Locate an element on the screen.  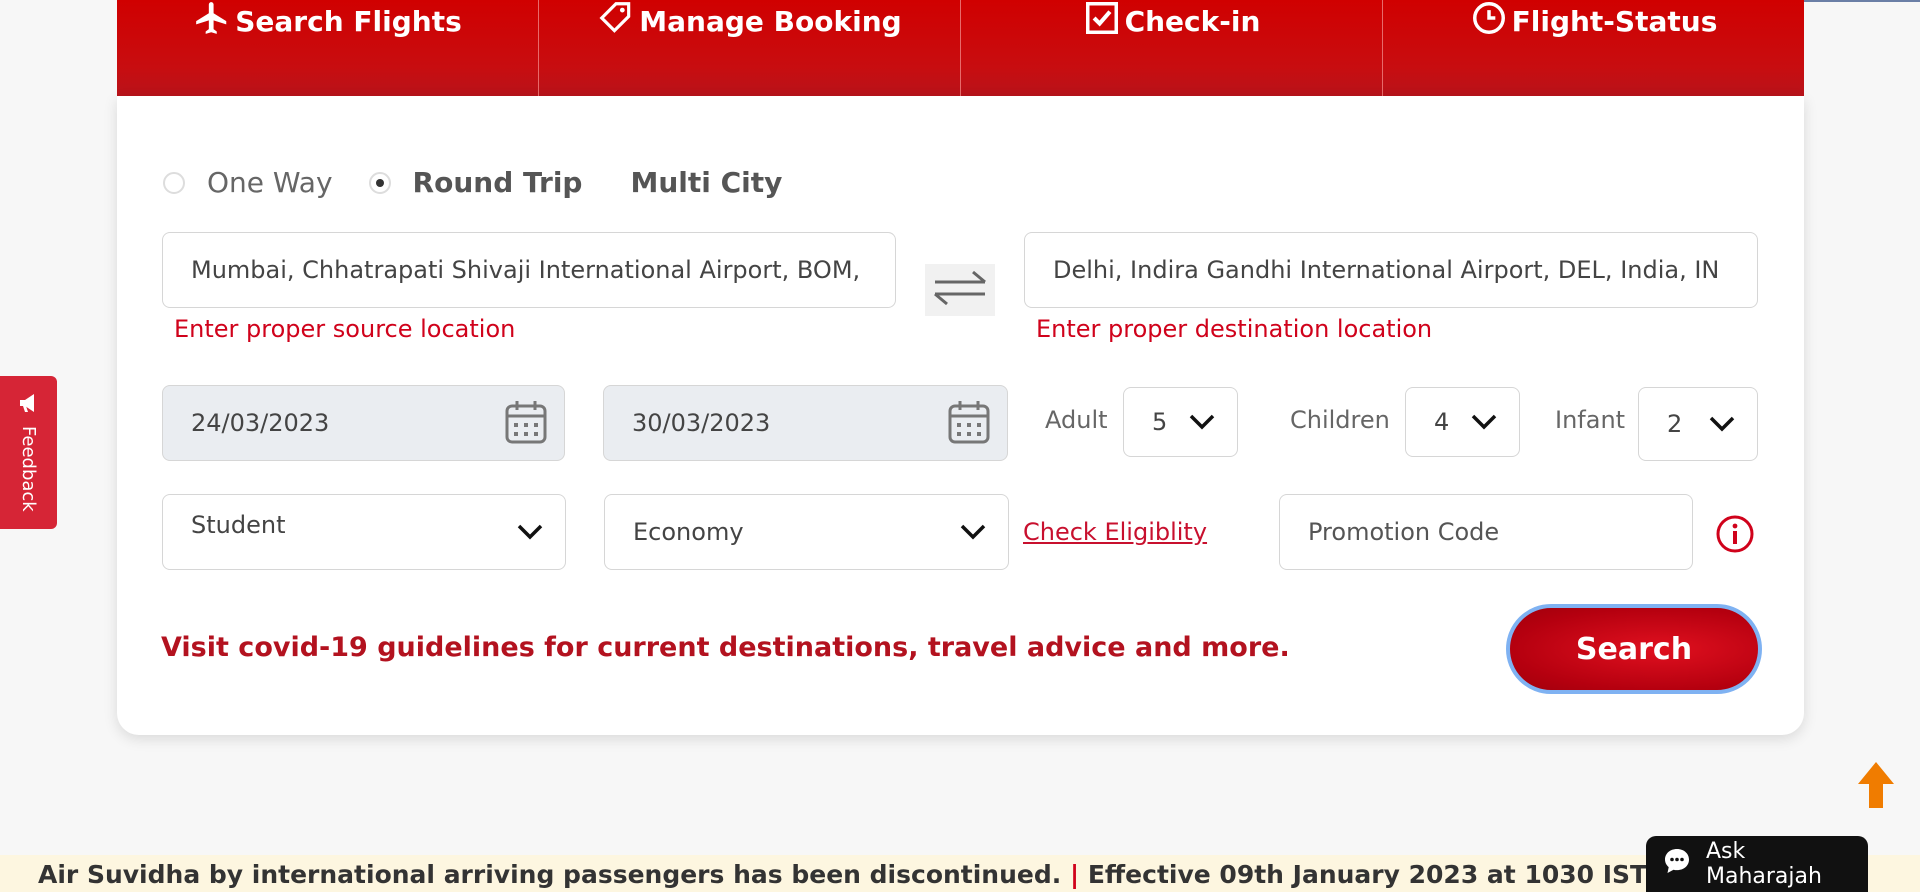
swap-button is located at coordinates (960, 290).